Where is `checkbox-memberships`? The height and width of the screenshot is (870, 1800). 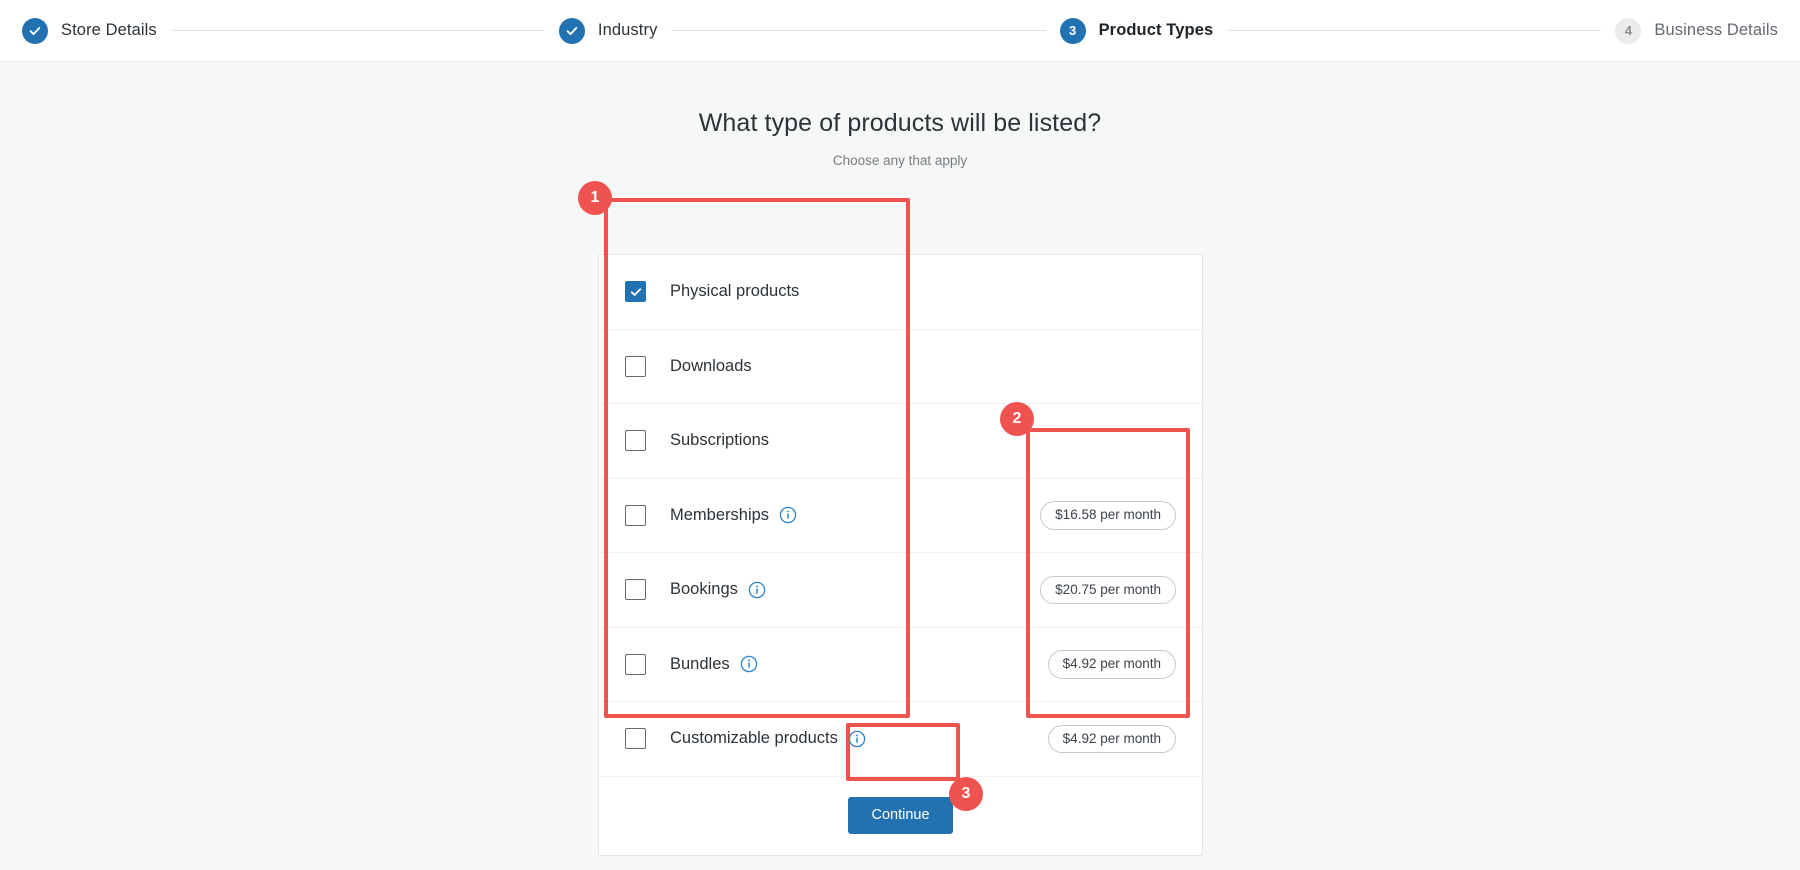 checkbox-memberships is located at coordinates (635, 515).